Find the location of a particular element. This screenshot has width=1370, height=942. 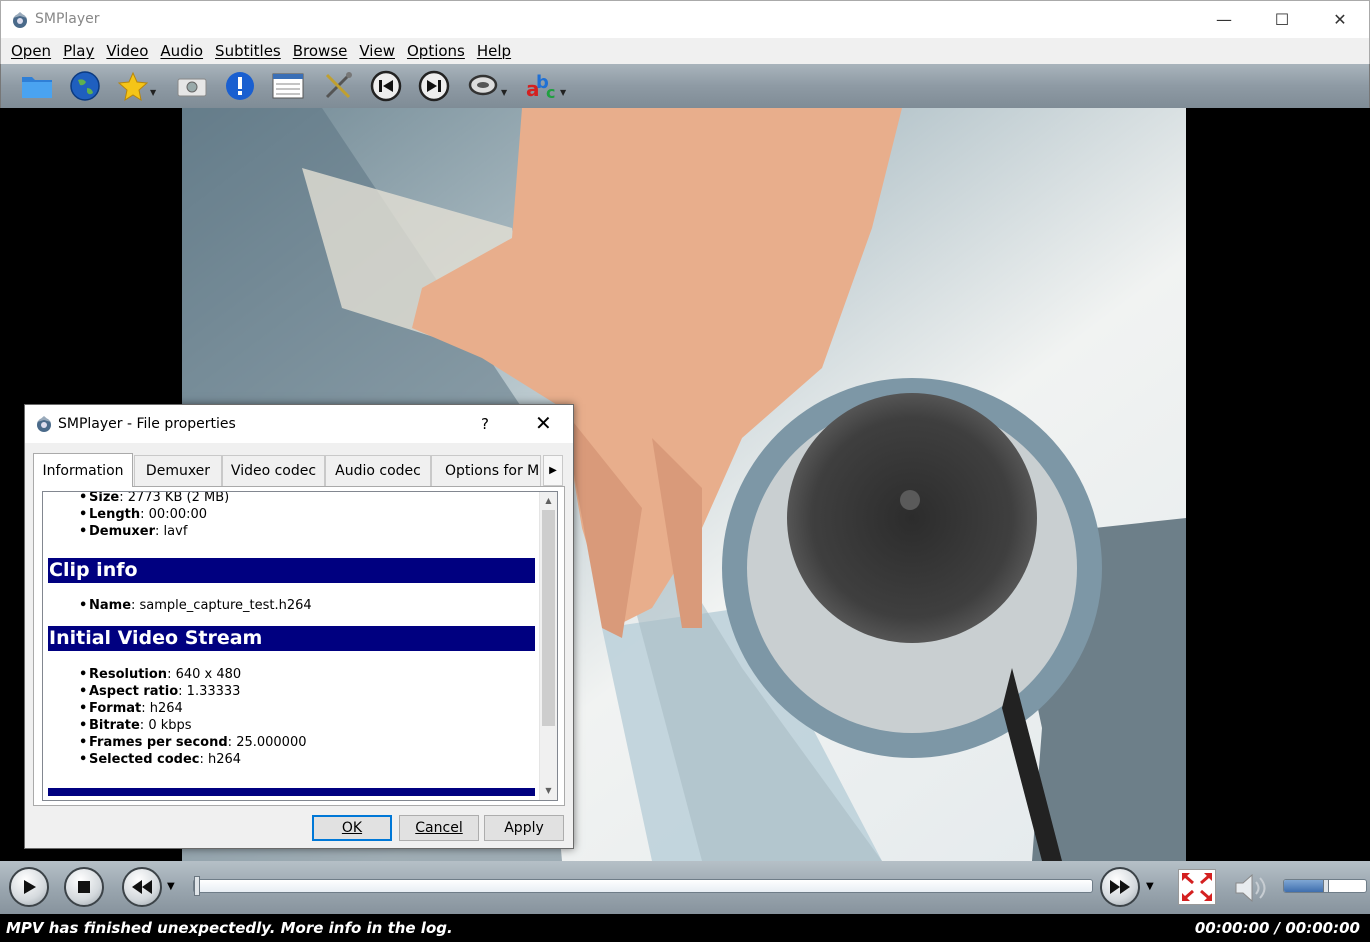

favorites-button is located at coordinates (133, 86).